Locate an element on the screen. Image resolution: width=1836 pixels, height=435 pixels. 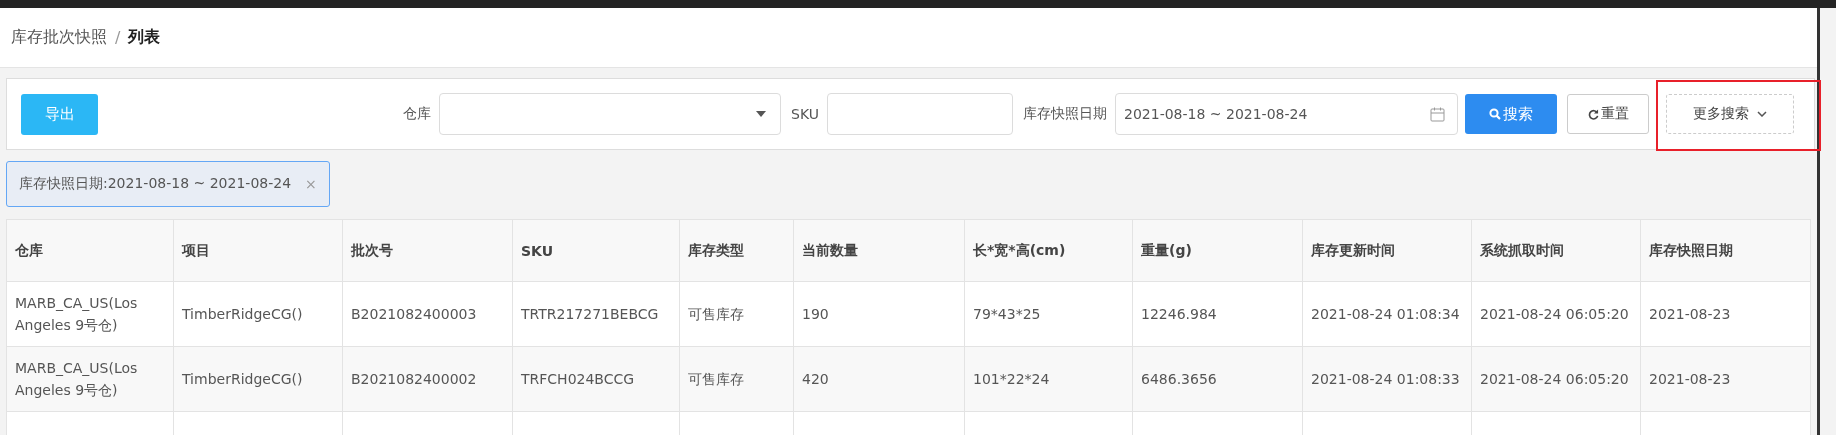
table-cell: 101*22*24 is located at coordinates (1011, 378).